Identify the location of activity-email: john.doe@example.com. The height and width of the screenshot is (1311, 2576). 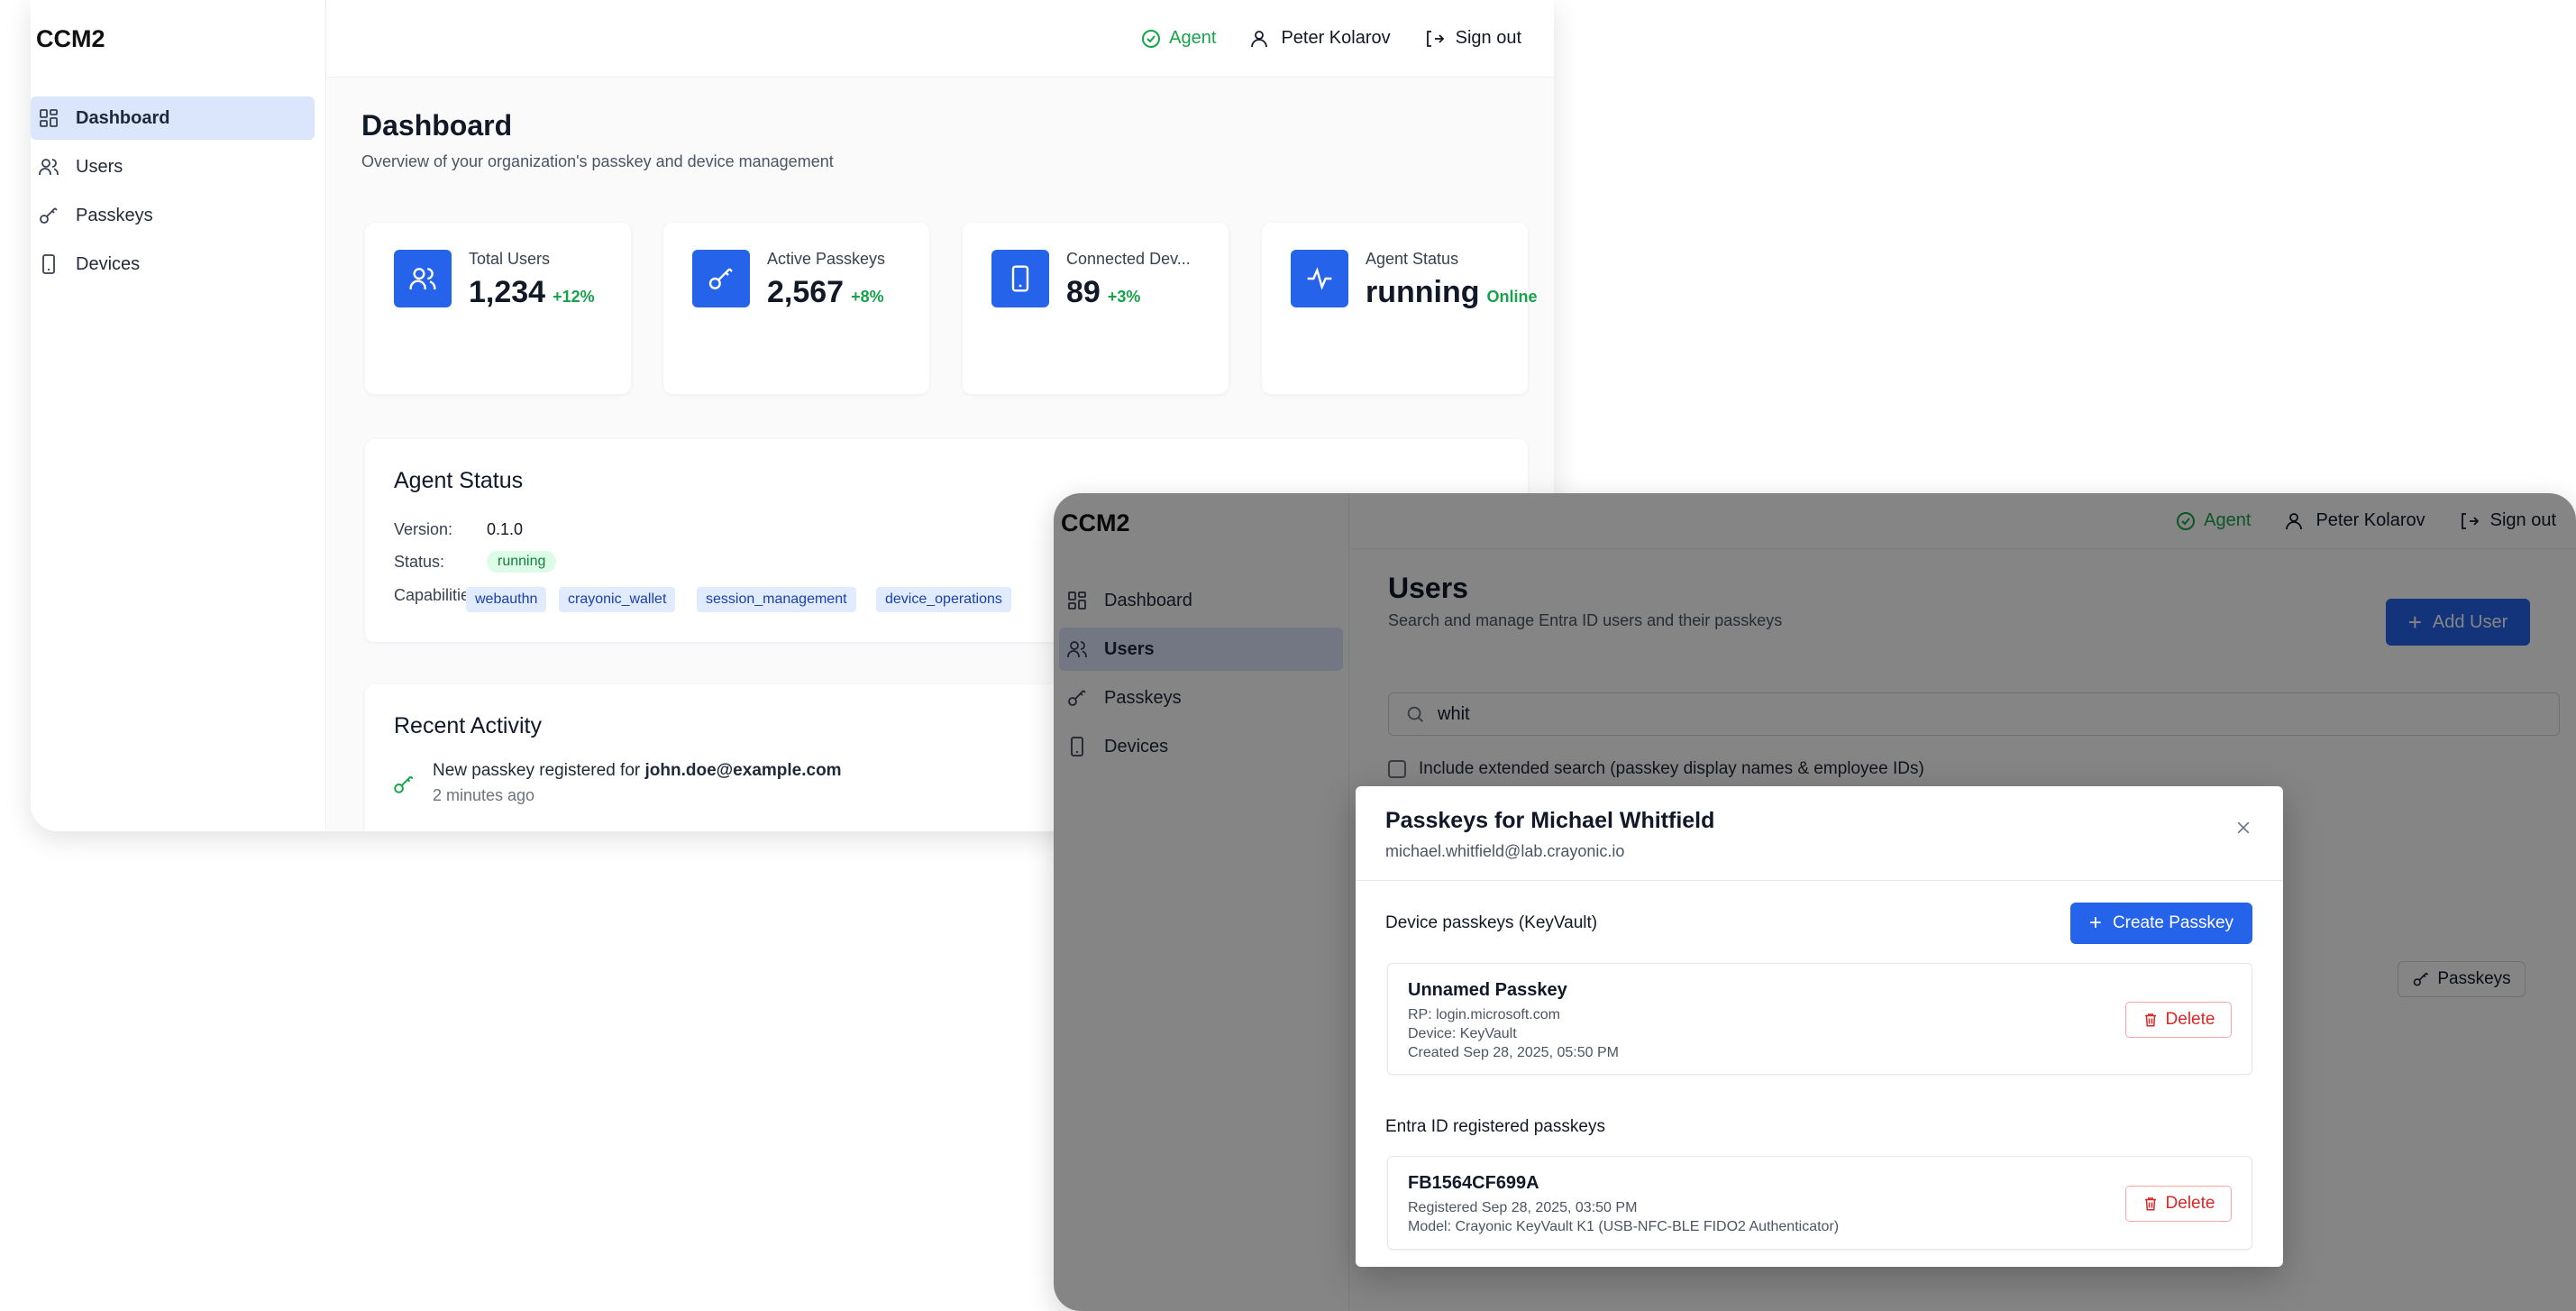
(743, 770).